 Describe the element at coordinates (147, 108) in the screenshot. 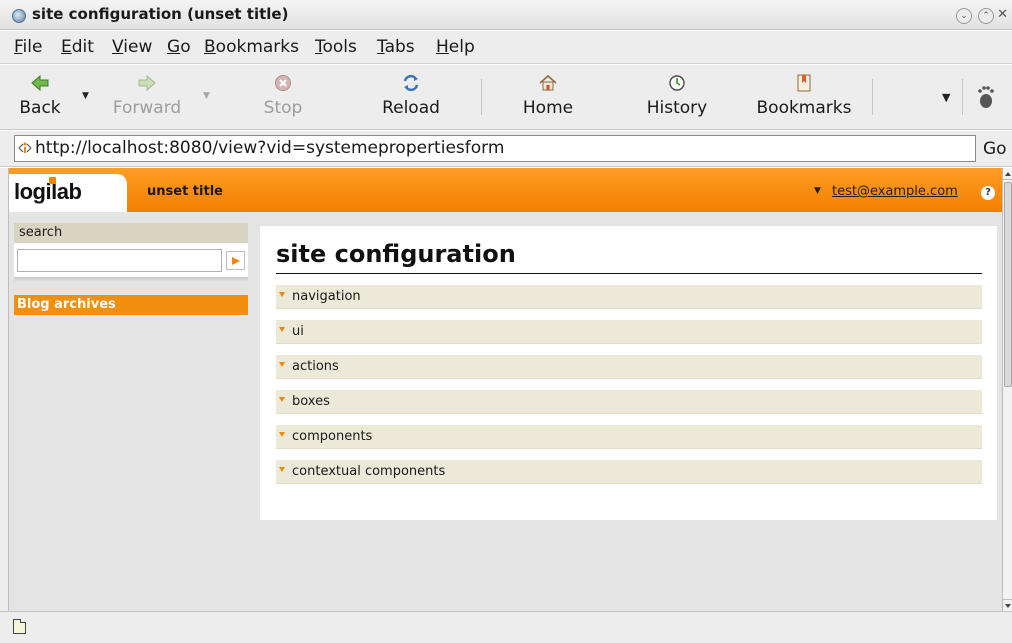

I see `forward-label: Forward` at that location.